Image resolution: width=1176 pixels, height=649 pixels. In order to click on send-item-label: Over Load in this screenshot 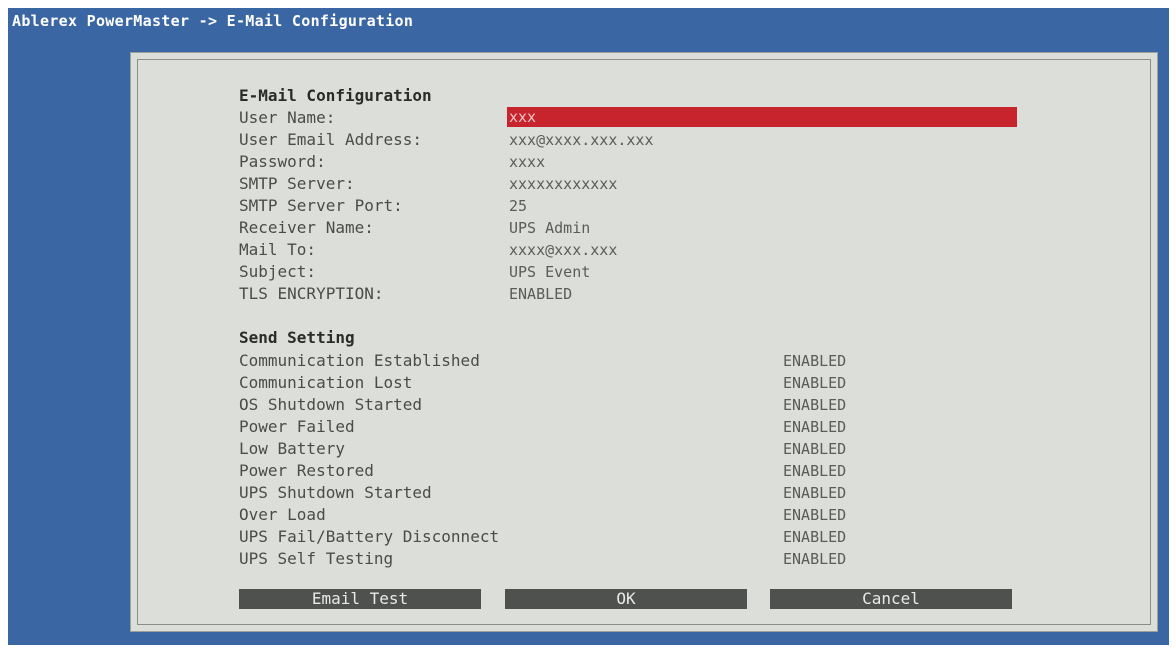, I will do `click(282, 514)`.